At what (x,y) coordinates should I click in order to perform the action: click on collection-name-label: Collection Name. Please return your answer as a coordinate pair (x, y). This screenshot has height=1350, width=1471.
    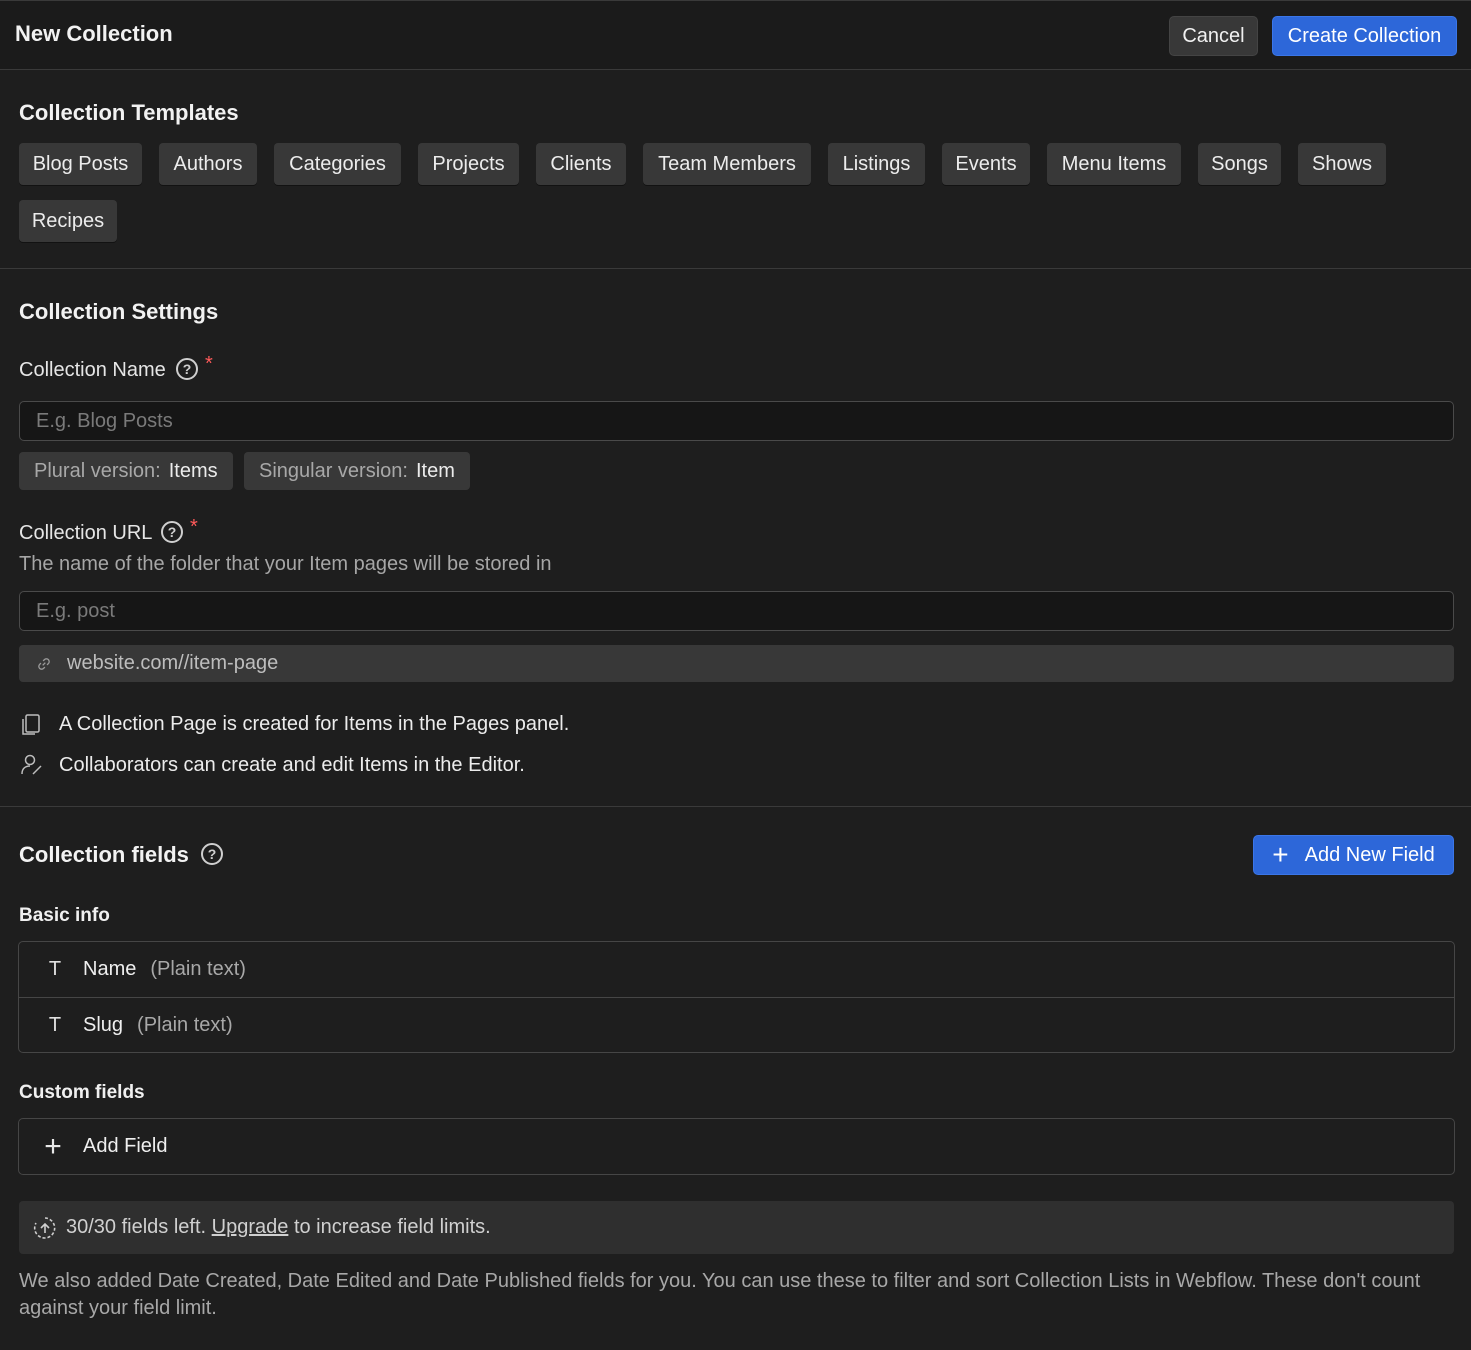
    Looking at the image, I should click on (92, 370).